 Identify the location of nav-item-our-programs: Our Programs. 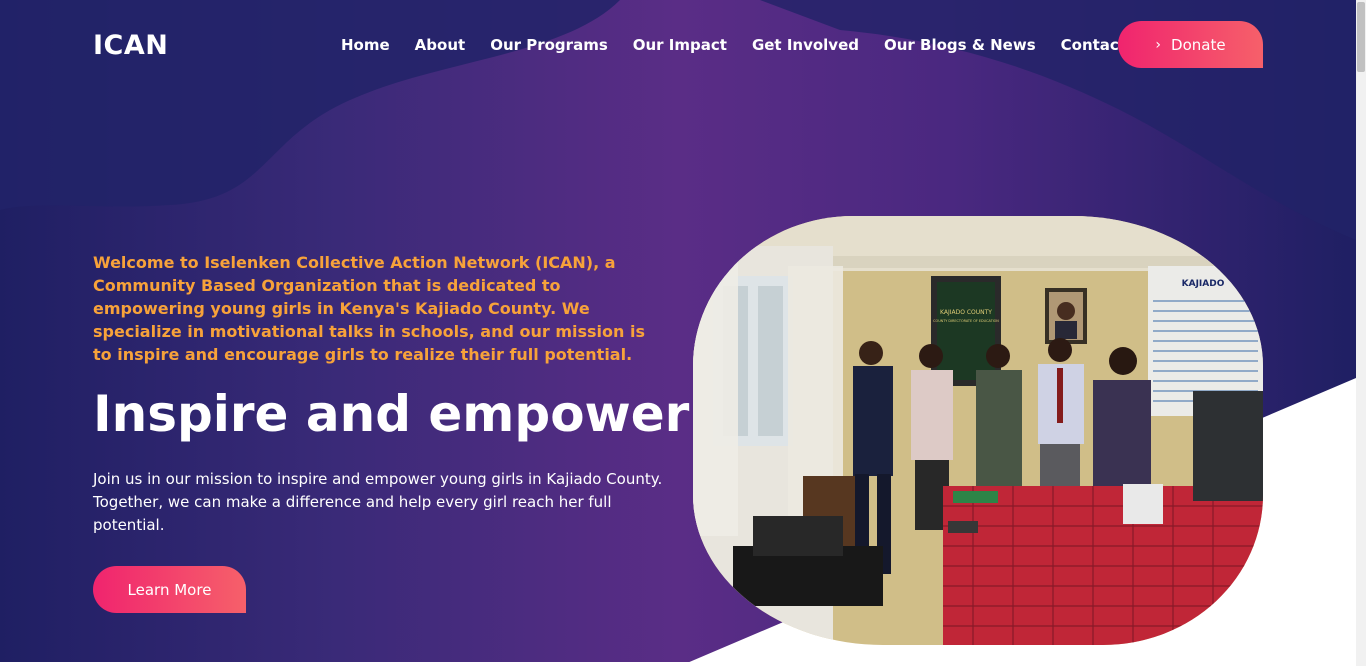
(549, 45).